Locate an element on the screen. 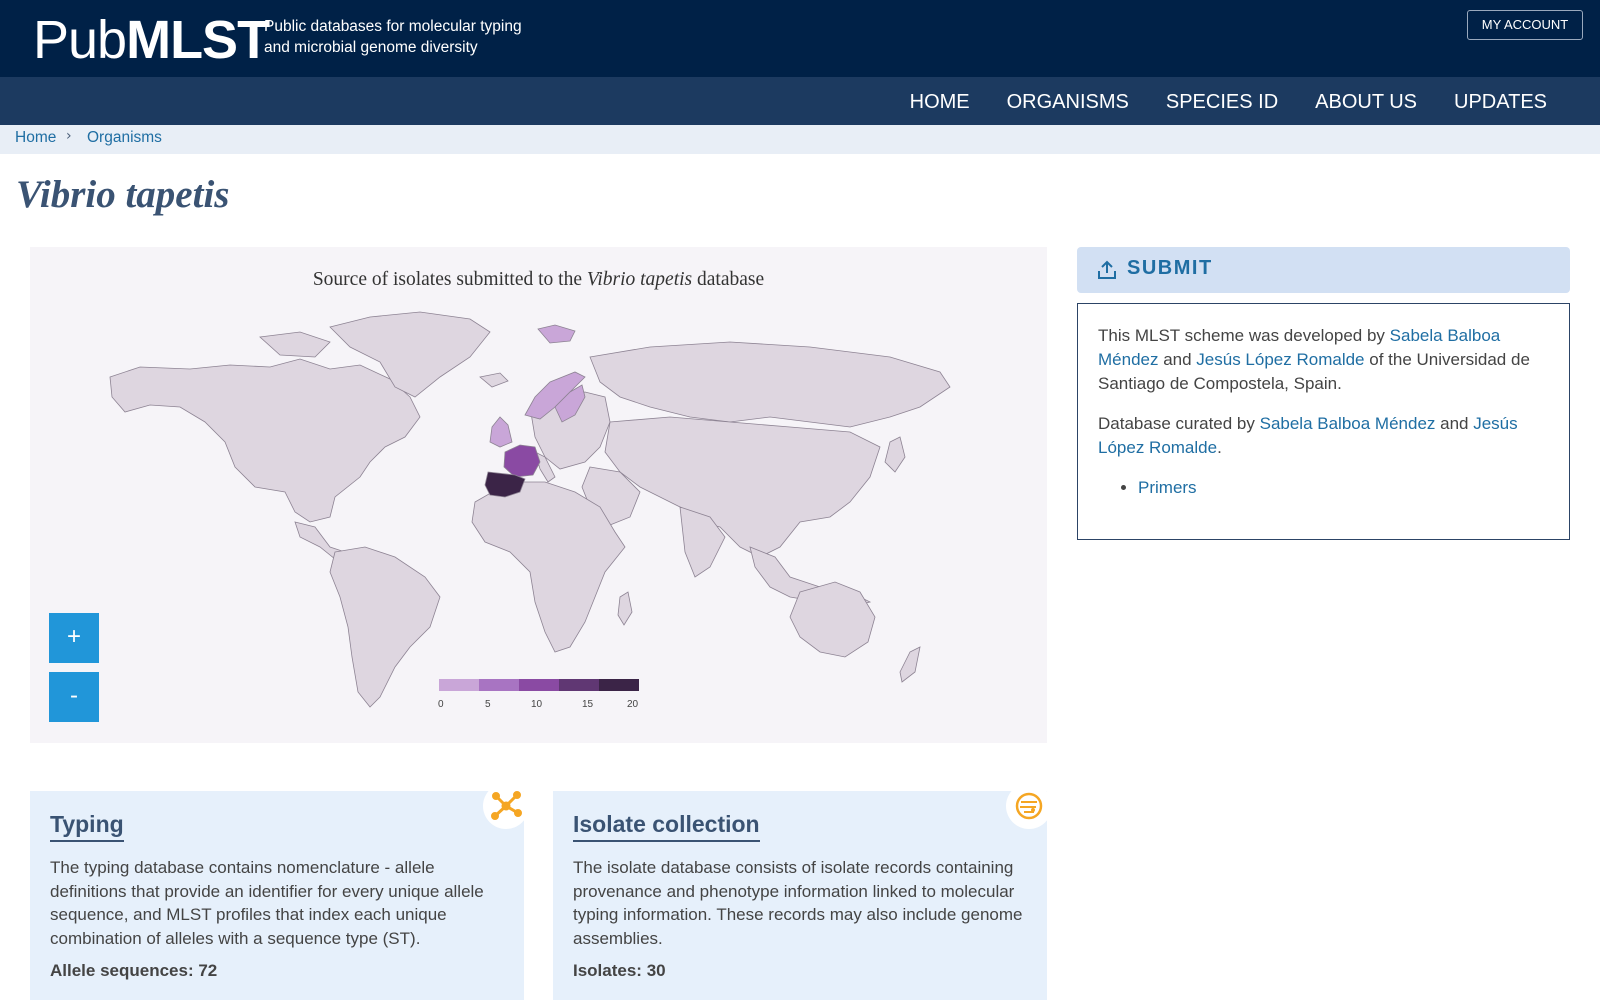  map-country-new-zealand is located at coordinates (910, 664).